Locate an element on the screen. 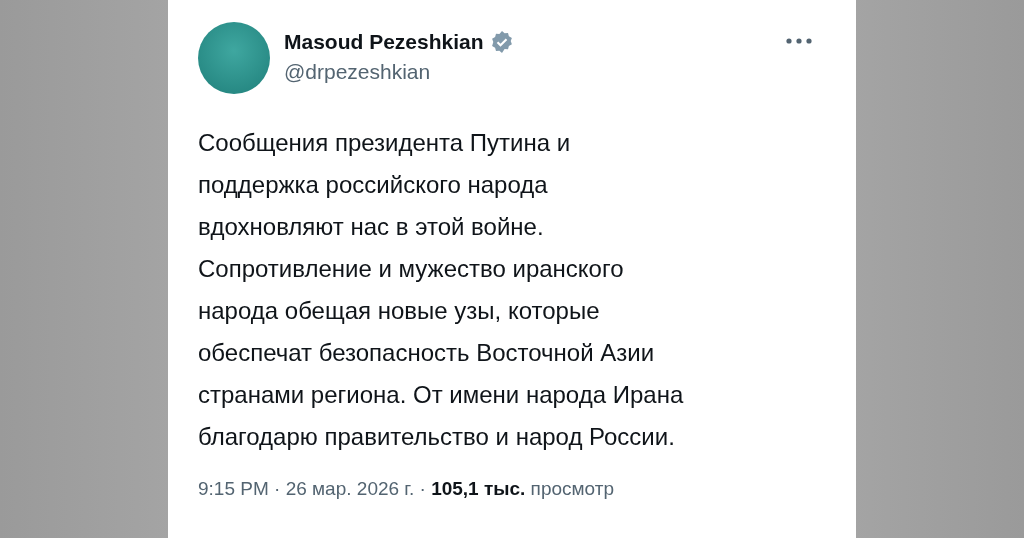  author-name: Masoud Pezeshkian is located at coordinates (384, 42).